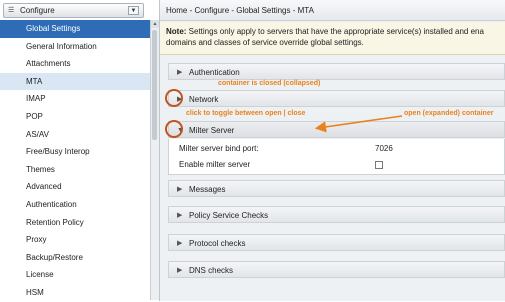  I want to click on section-label: Milter Server, so click(212, 130).